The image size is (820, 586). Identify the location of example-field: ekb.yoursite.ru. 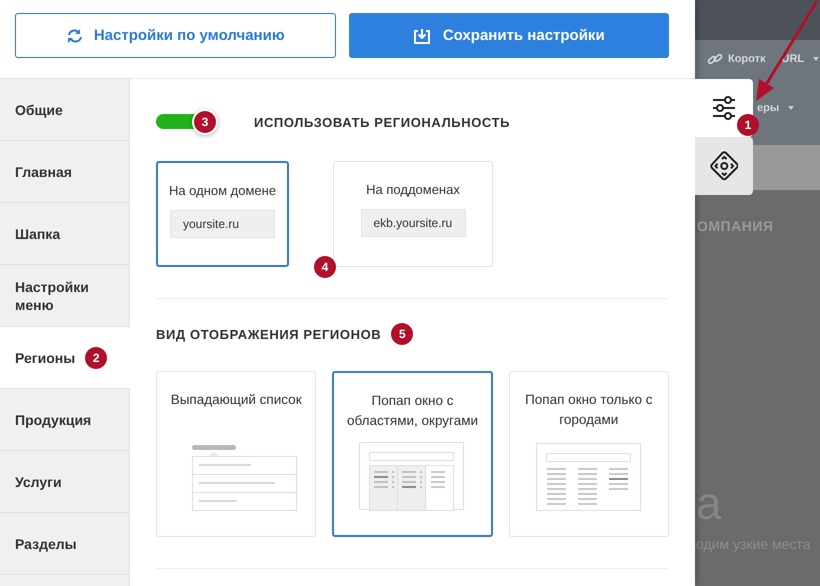
(413, 223).